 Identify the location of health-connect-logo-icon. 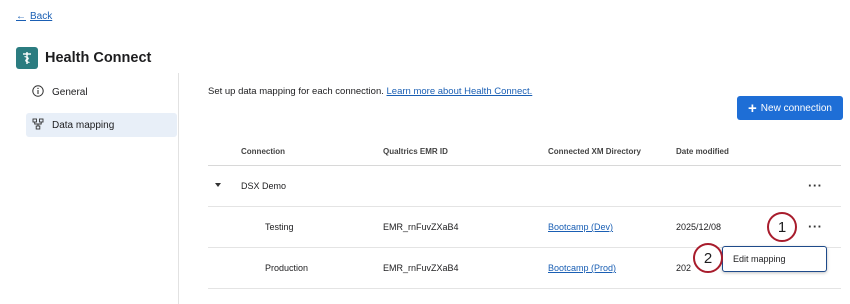
(27, 58).